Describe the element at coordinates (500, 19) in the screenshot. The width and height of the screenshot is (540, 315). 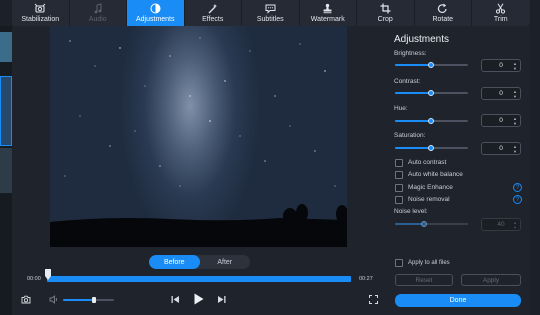
I see `tab-label: Trim` at that location.